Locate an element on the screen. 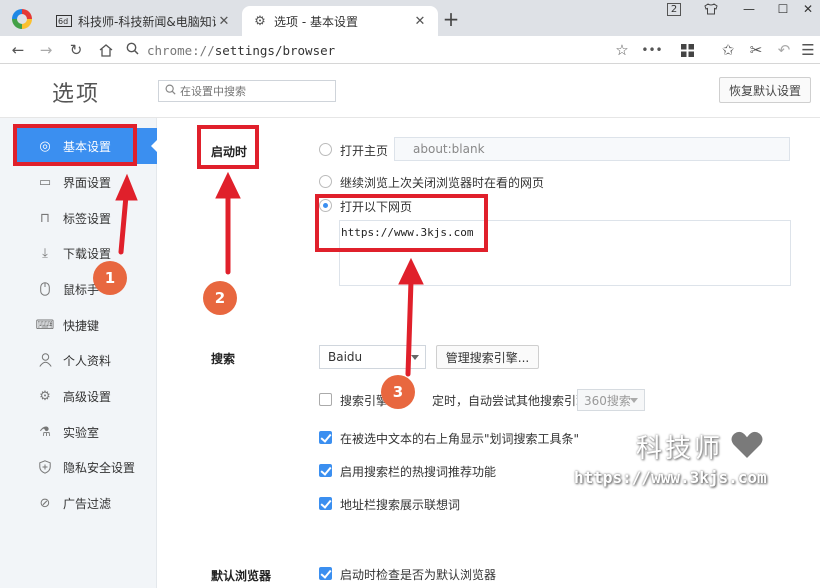 The width and height of the screenshot is (820, 588). search-engine-value: Baidu is located at coordinates (345, 357).